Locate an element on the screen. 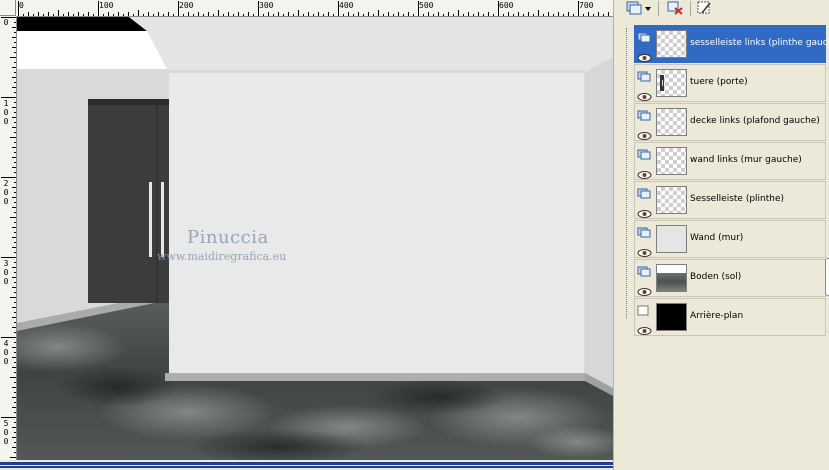 The height and width of the screenshot is (470, 829). ruler-label: 200 is located at coordinates (186, 5).